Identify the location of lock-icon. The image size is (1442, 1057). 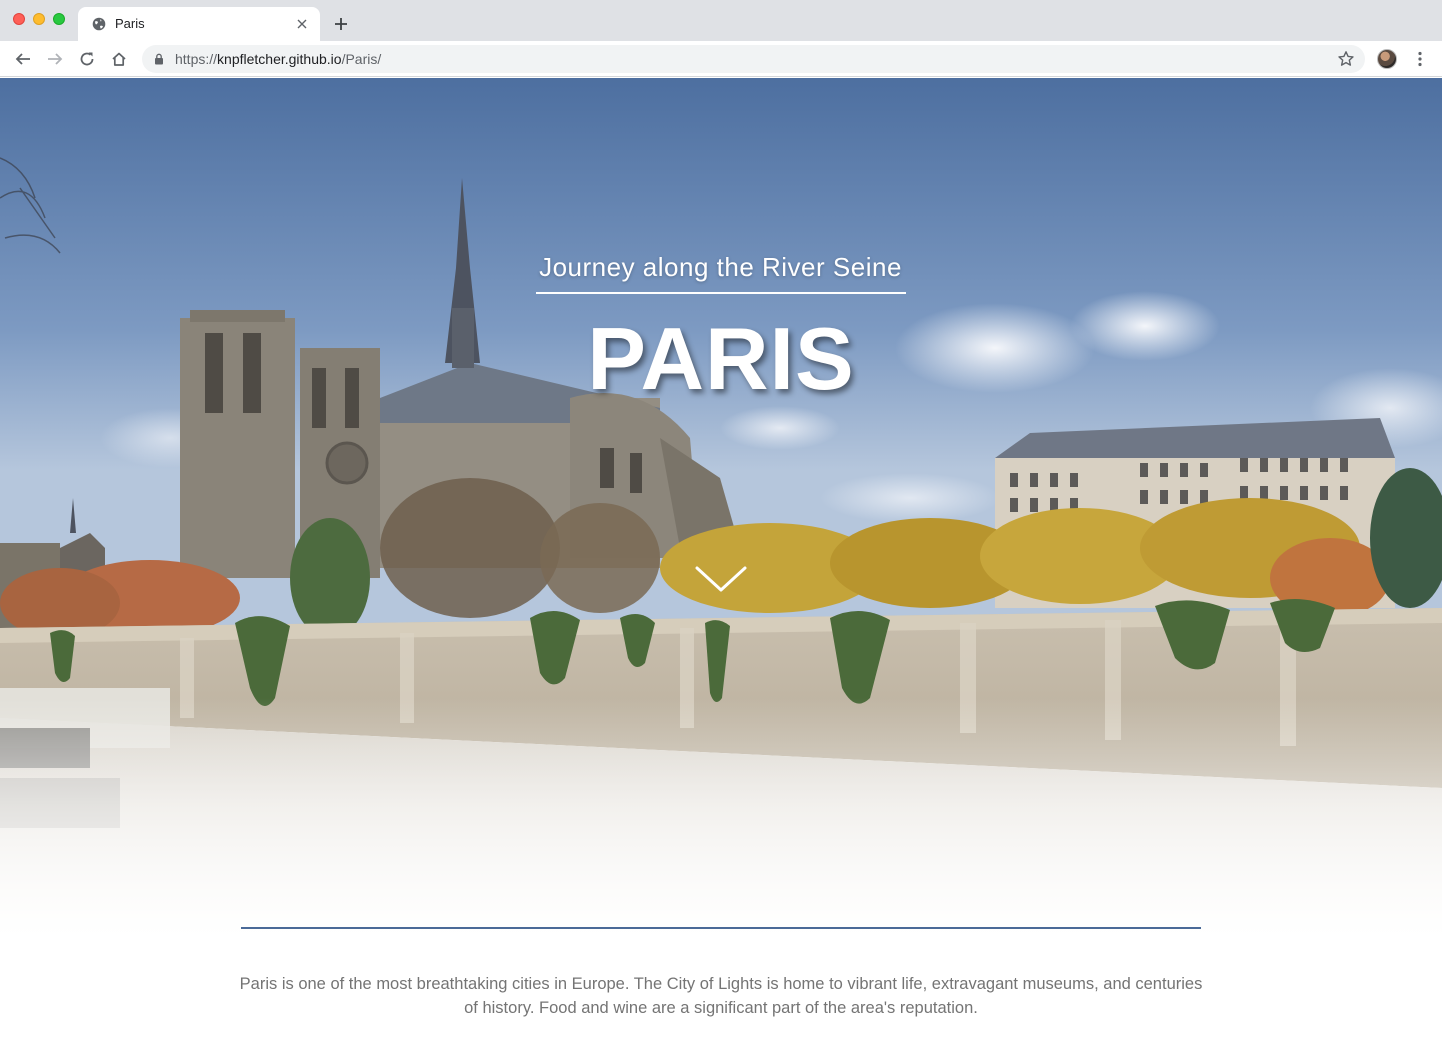
(159, 59).